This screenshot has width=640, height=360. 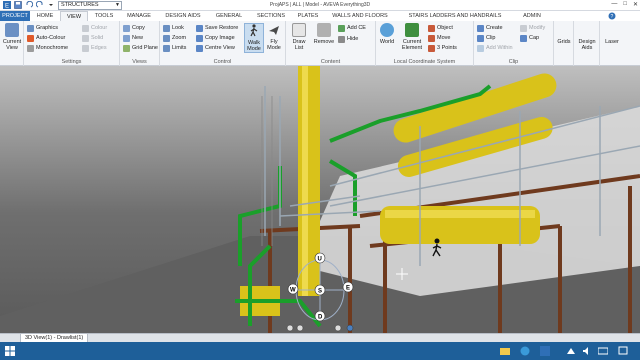 What do you see at coordinates (439, 38) in the screenshot?
I see `move-button: Move` at bounding box center [439, 38].